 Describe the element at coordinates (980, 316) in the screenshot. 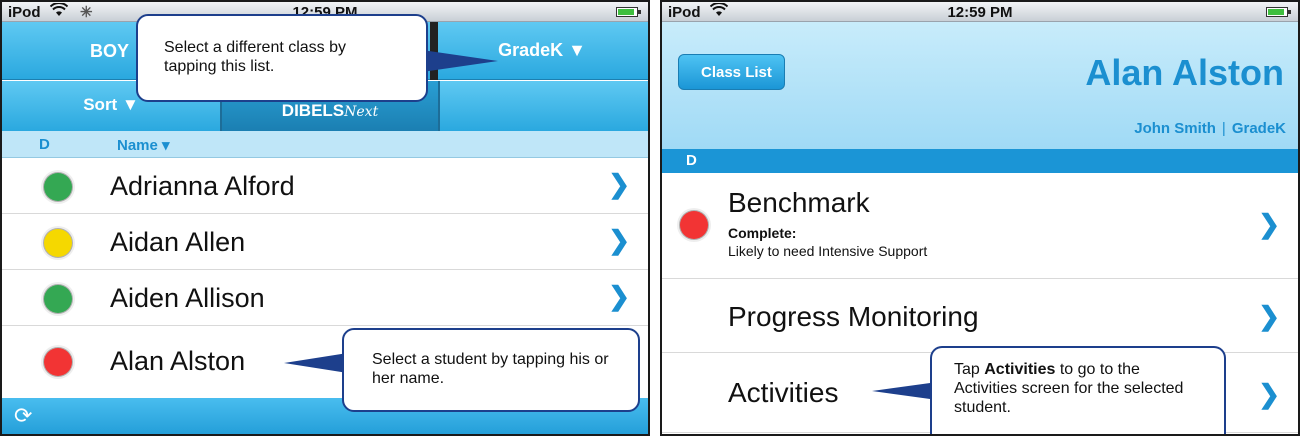

I see `progress-monitoring-row: Progress Monitoring ❯` at that location.